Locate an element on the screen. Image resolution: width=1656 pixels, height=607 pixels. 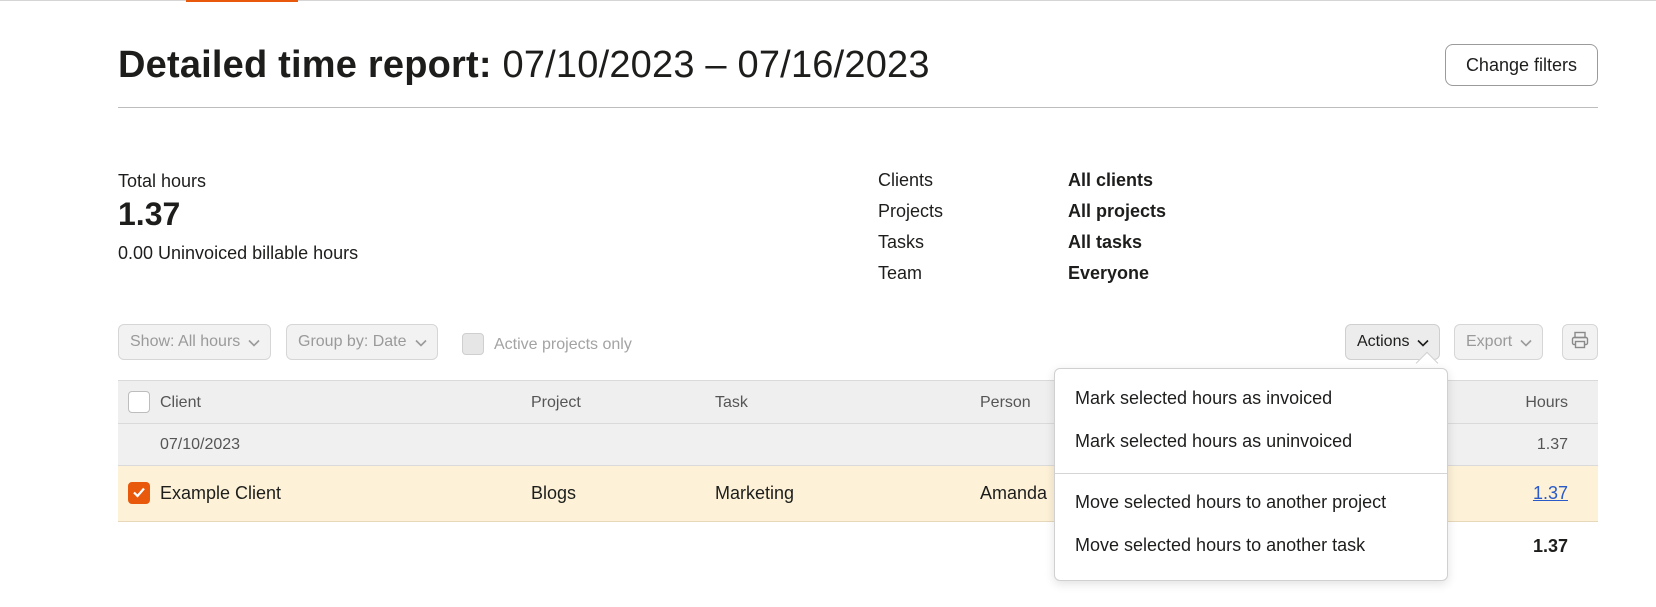
menu-item-mark-uninvoiced: Mark selected hours as uninvoiced is located at coordinates (1213, 441).